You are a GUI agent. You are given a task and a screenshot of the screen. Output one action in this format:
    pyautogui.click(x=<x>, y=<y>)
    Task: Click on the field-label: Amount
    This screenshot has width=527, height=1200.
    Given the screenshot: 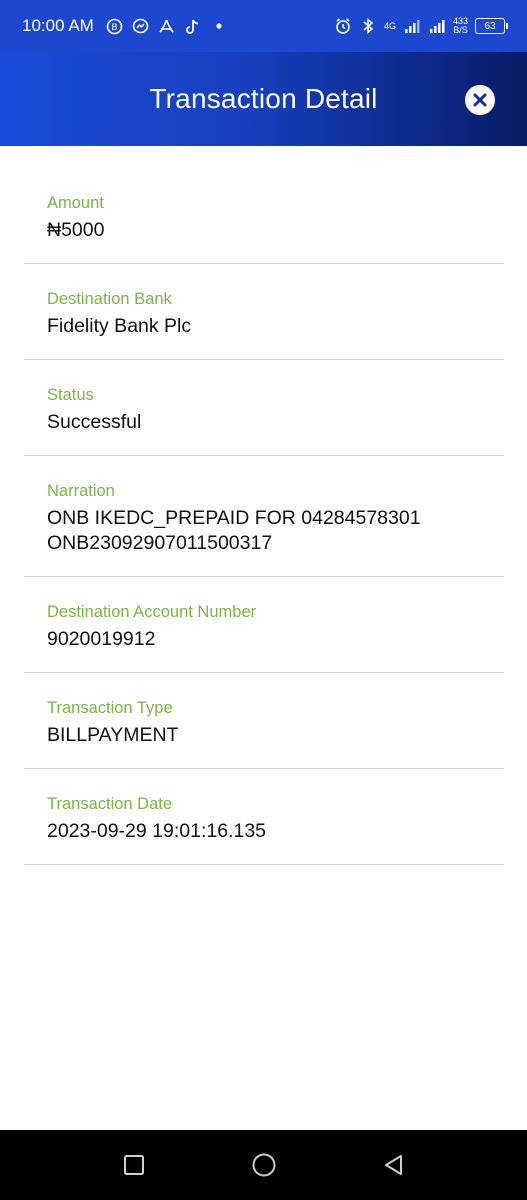 What is the action you would take?
    pyautogui.click(x=75, y=203)
    